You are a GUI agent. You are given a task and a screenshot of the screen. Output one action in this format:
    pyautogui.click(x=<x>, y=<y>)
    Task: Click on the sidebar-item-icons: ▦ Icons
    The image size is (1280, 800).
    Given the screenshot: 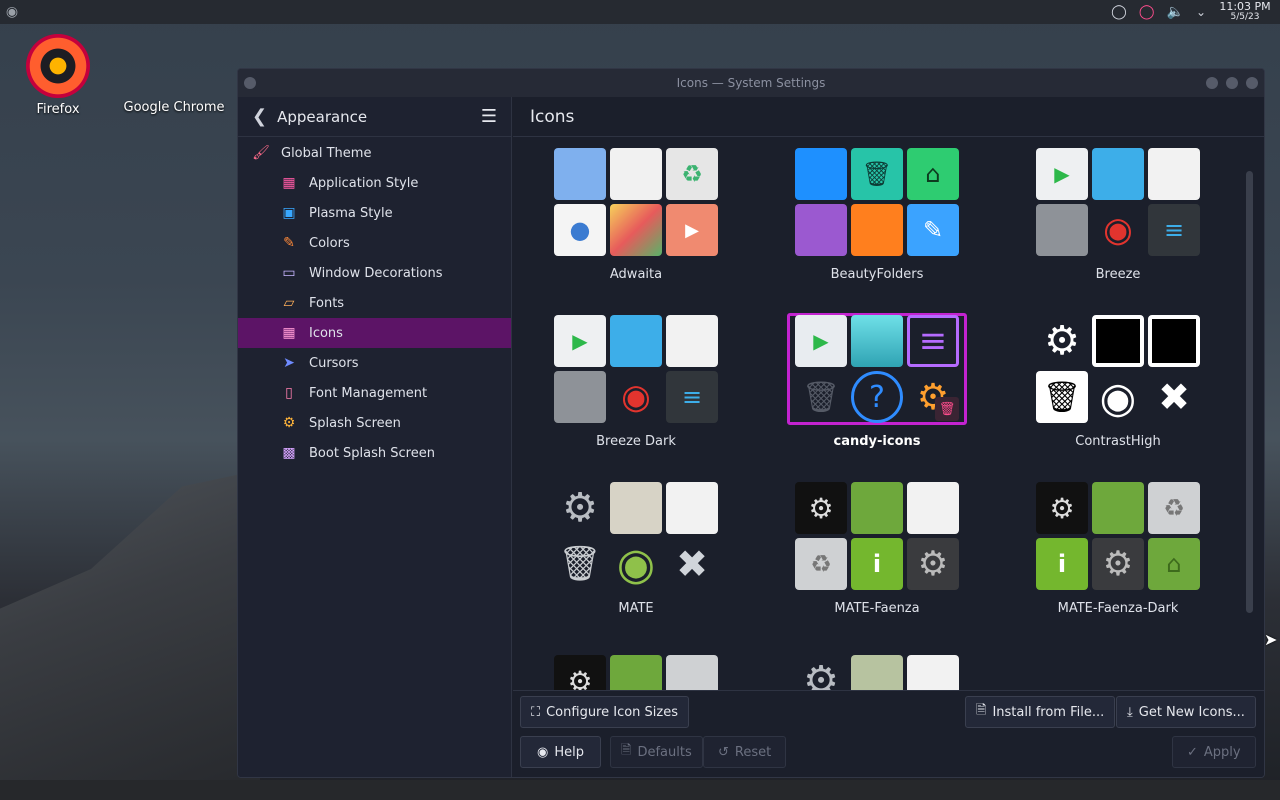 What is the action you would take?
    pyautogui.click(x=374, y=333)
    